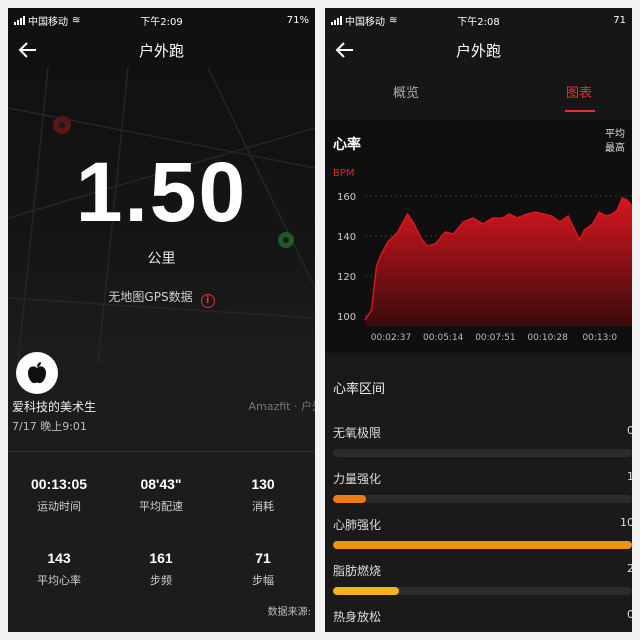 The width and height of the screenshot is (640, 640). Describe the element at coordinates (161, 506) in the screenshot. I see `stat-label: 平均配速` at that location.